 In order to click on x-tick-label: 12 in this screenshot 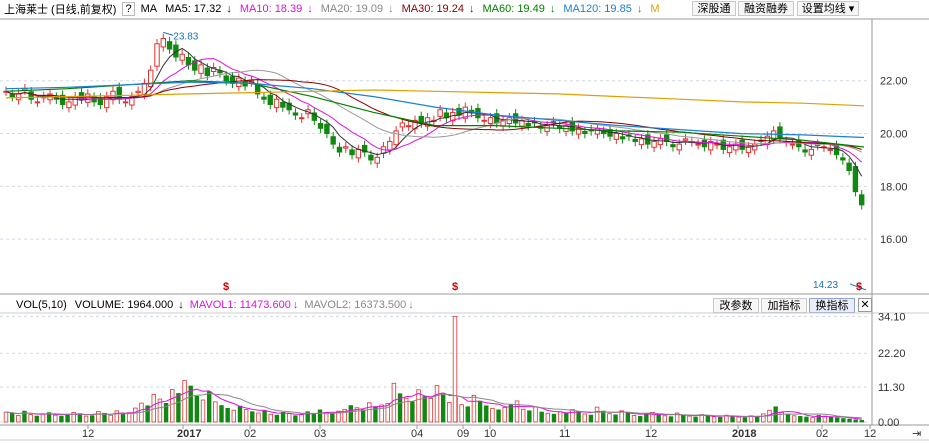, I will do `click(88, 434)`.